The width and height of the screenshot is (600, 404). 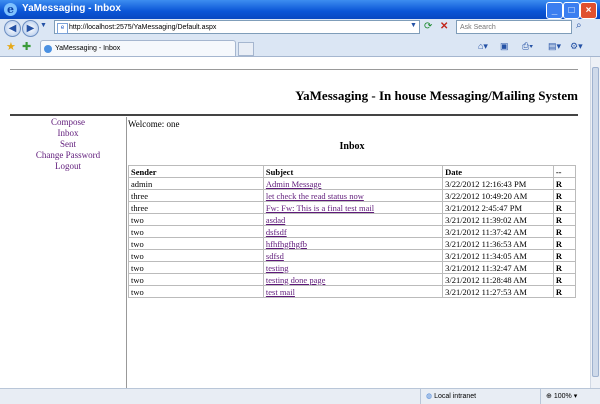 I want to click on table-row: two hfhfhgfhgfb 3/21/2012 11:36:53 AM R, so click(x=352, y=243).